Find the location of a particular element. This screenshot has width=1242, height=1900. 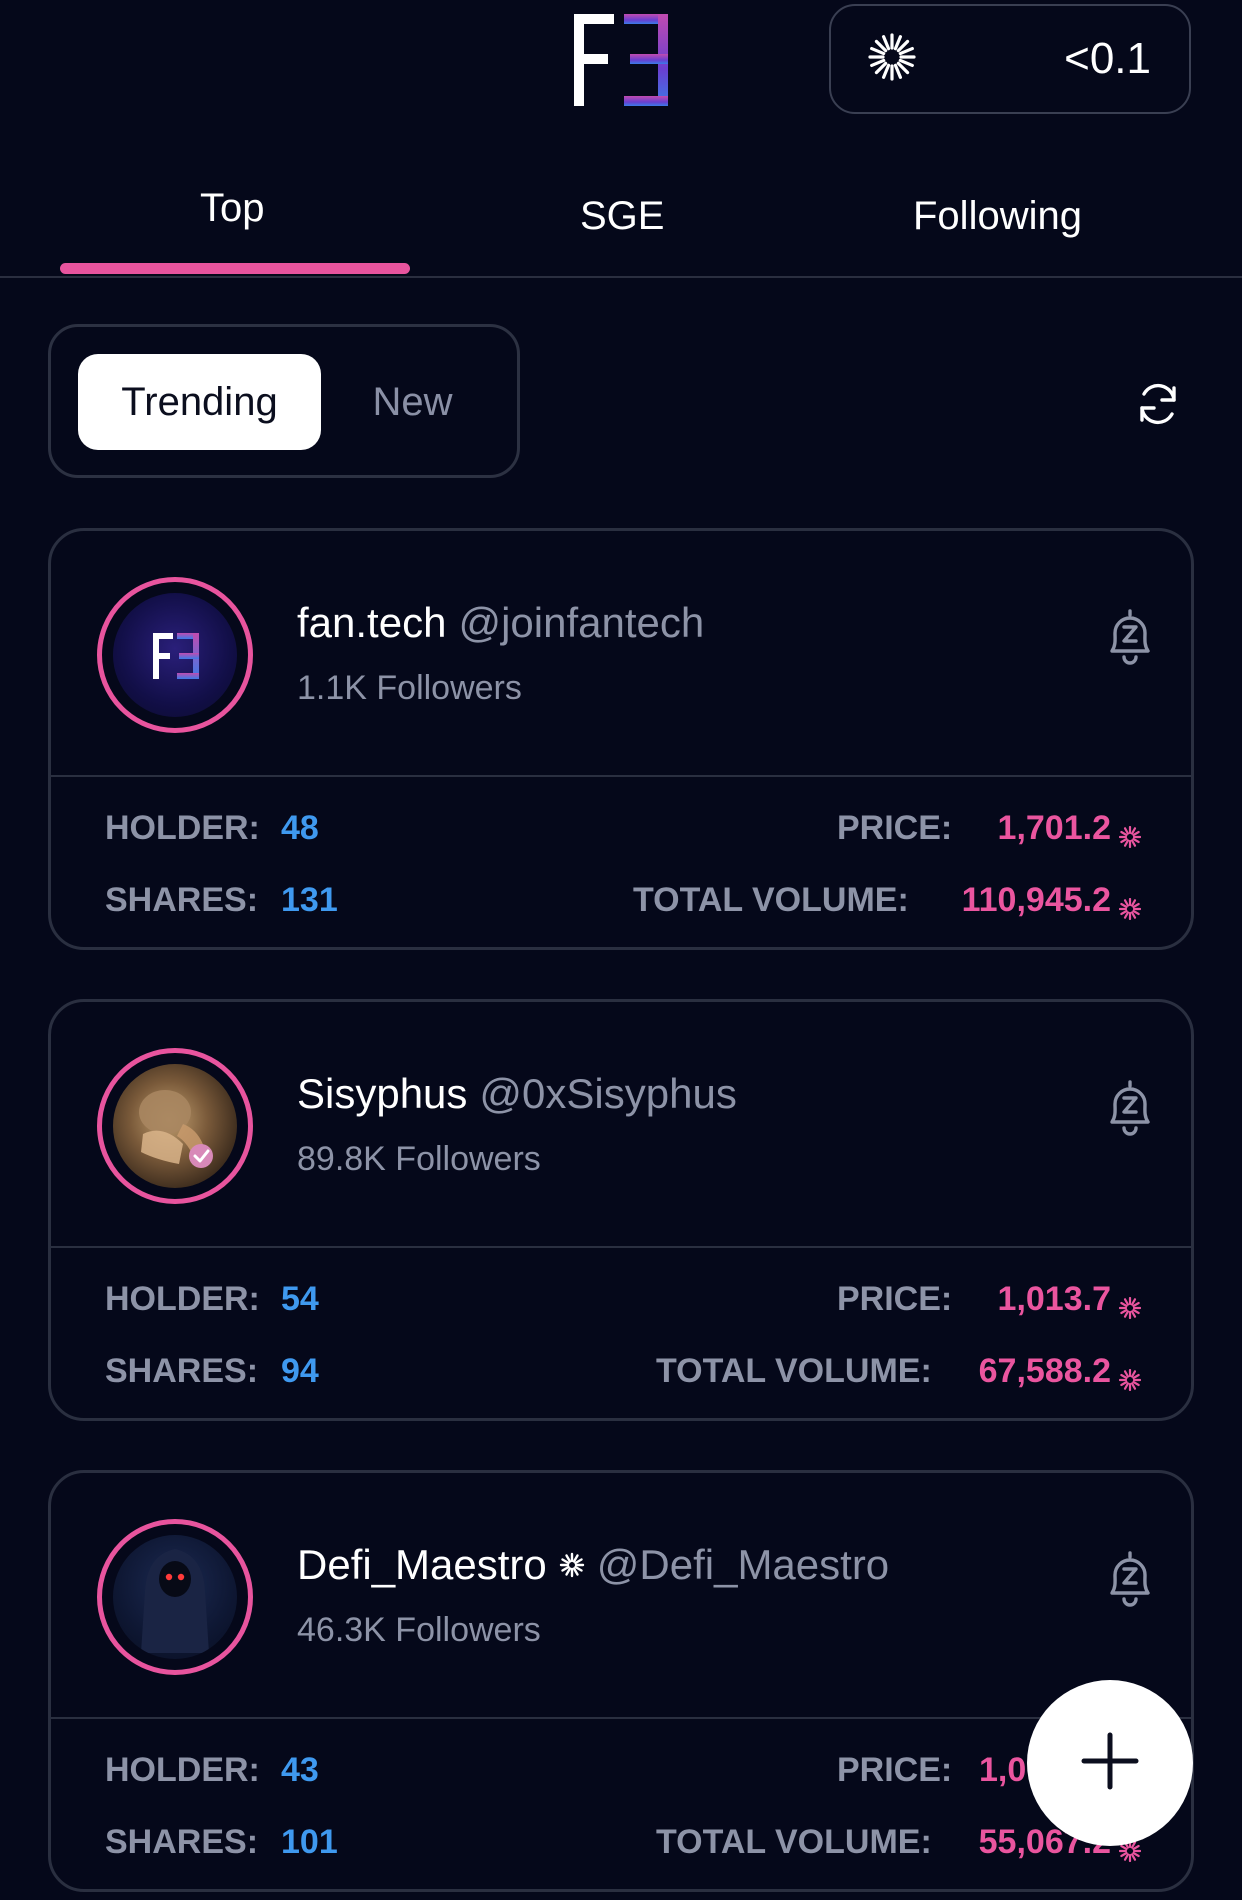

holder-value: 43 is located at coordinates (300, 1770).